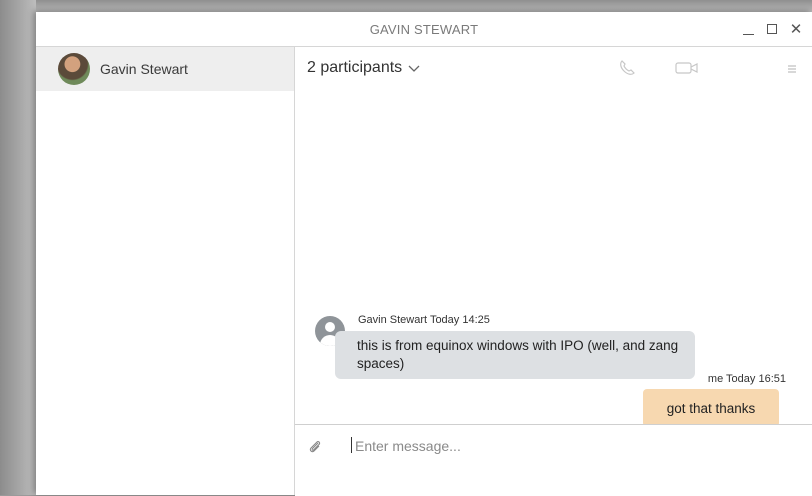 The width and height of the screenshot is (812, 496). Describe the element at coordinates (424, 320) in the screenshot. I see `message-meta: Gavin Stewart Today 14:25` at that location.